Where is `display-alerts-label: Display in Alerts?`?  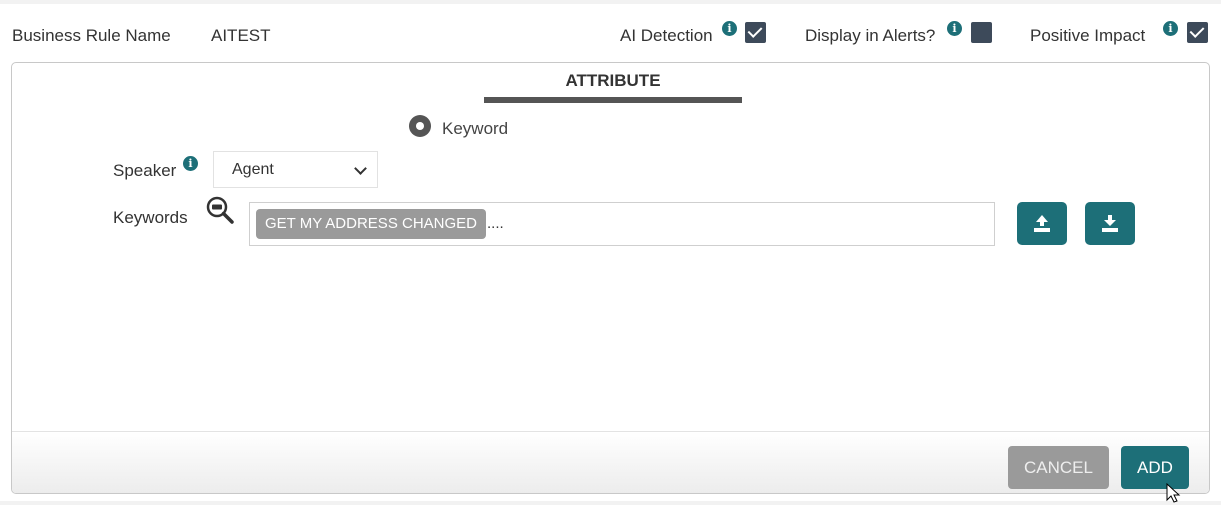
display-alerts-label: Display in Alerts? is located at coordinates (870, 35).